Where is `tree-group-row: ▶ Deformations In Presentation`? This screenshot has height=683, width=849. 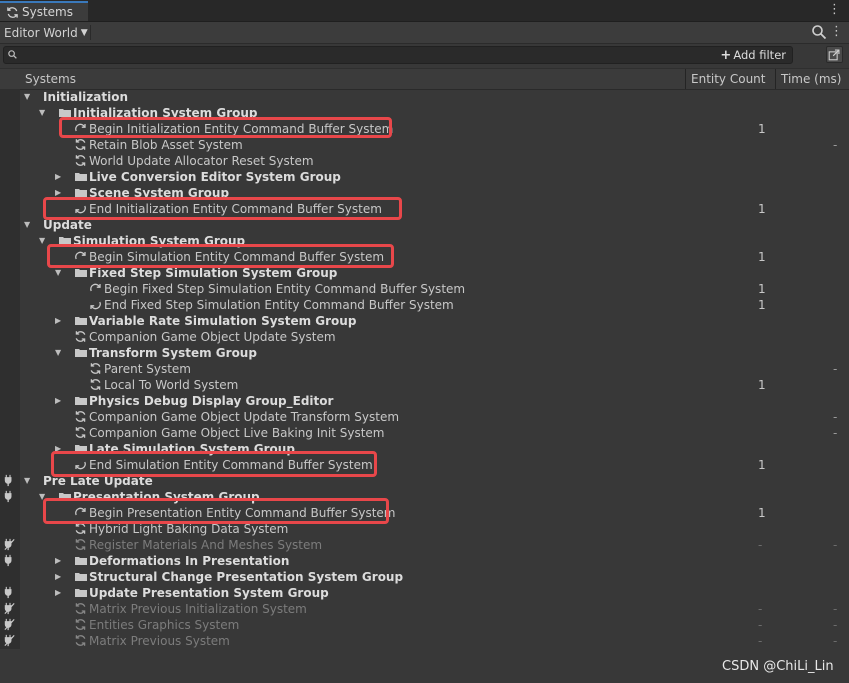
tree-group-row: ▶ Deformations In Presentation is located at coordinates (424, 561).